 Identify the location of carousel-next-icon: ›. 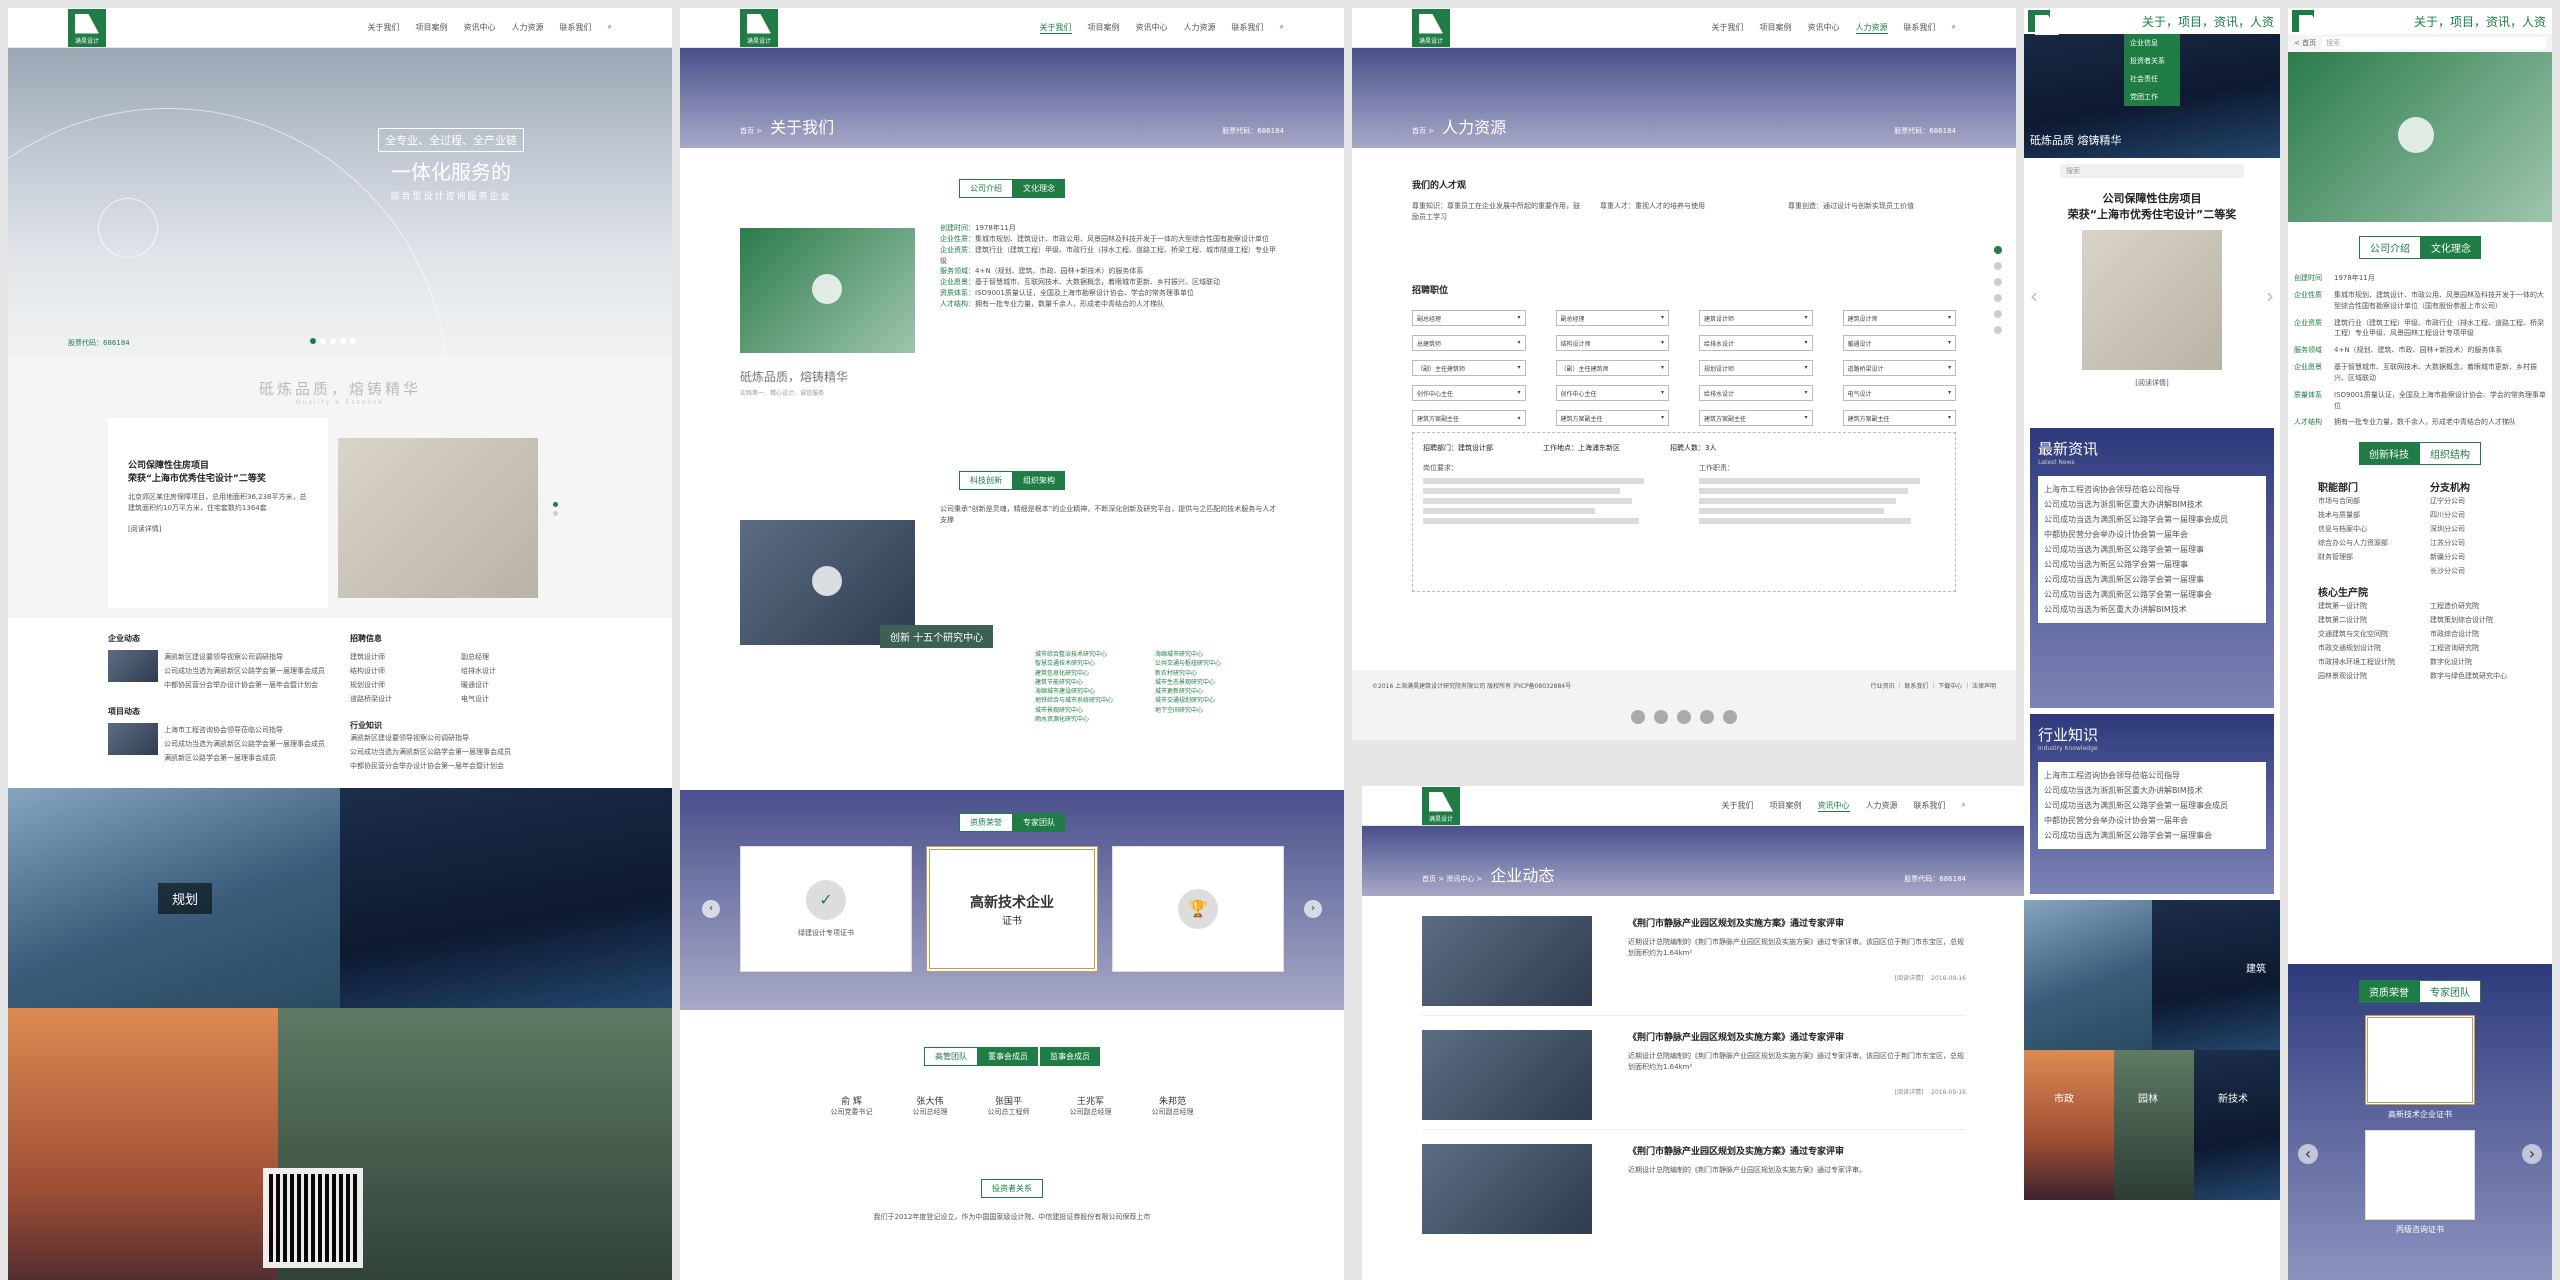
(2532, 1154).